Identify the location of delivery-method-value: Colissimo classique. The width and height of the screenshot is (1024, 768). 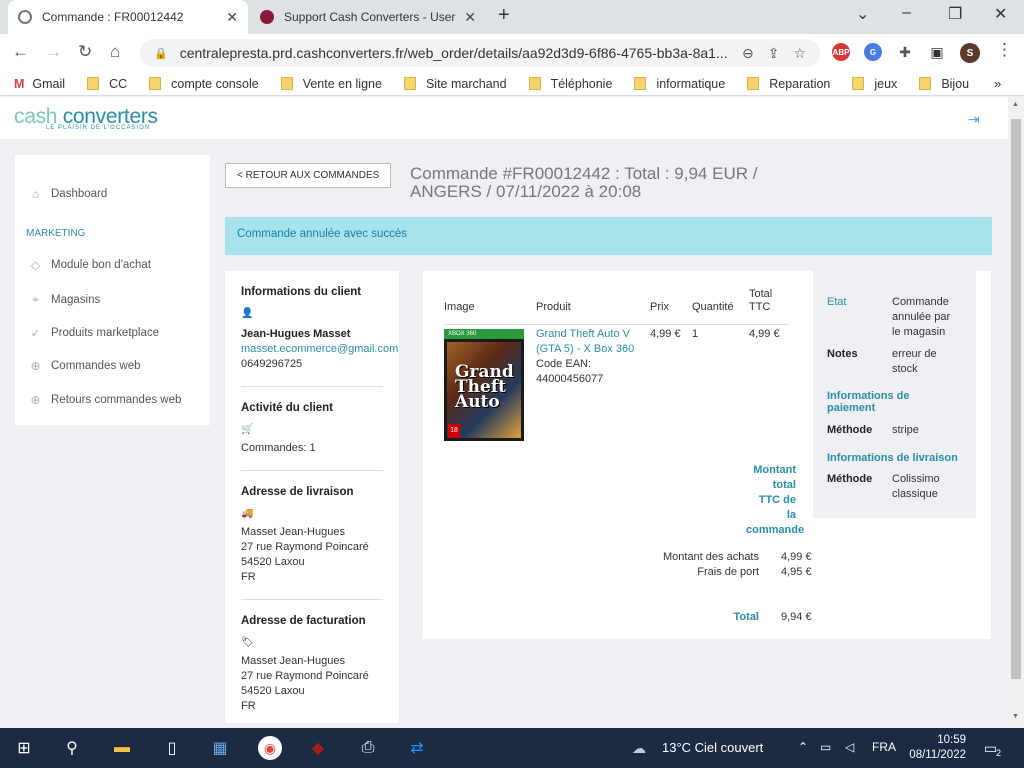
(932, 487).